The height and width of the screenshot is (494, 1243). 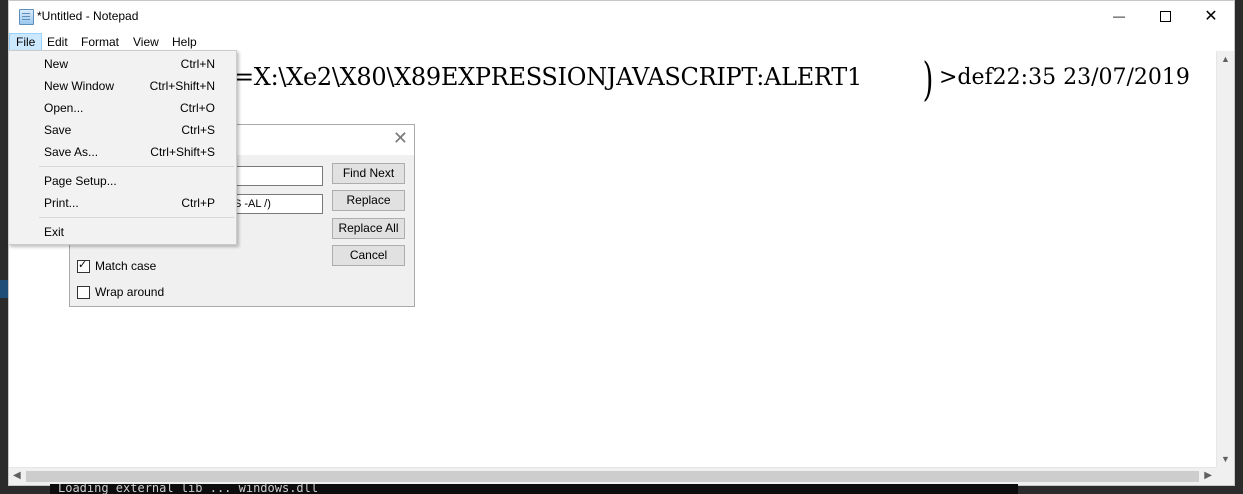 What do you see at coordinates (621, 16) in the screenshot?
I see `title-bar: *Untitled - Notepad — ✕` at bounding box center [621, 16].